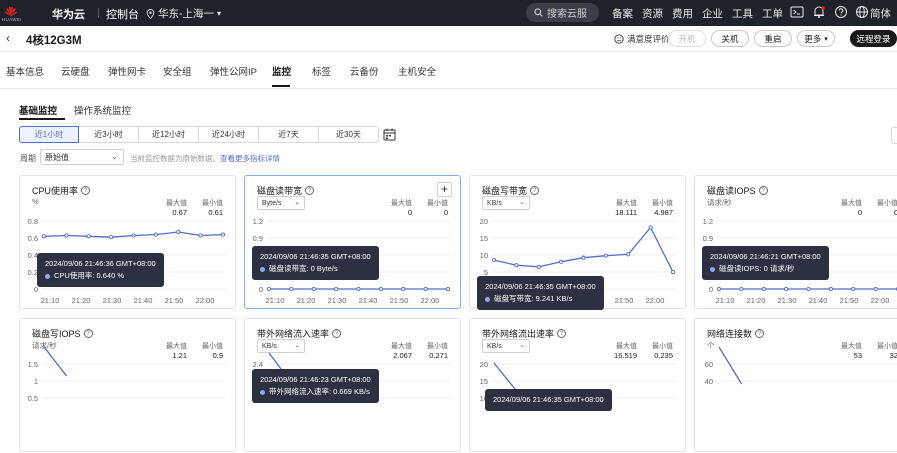 This screenshot has height=453, width=897. I want to click on tab-elastic-nic: 弹性网卡, so click(127, 71).